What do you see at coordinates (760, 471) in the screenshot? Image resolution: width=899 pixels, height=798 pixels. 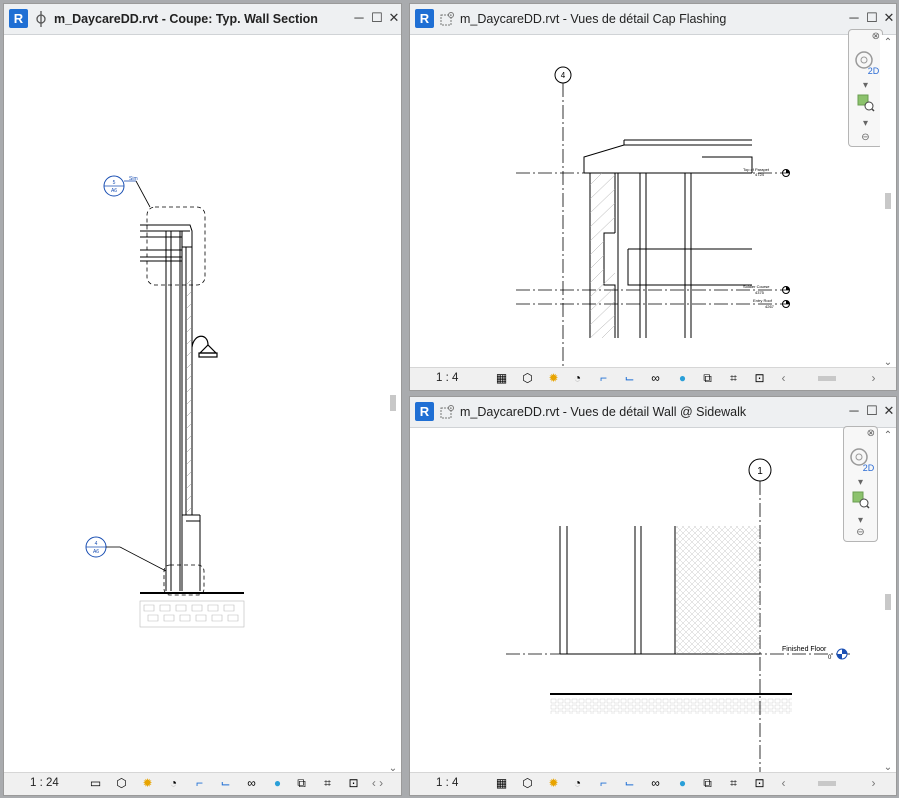 I see `grid-label: 1` at bounding box center [760, 471].